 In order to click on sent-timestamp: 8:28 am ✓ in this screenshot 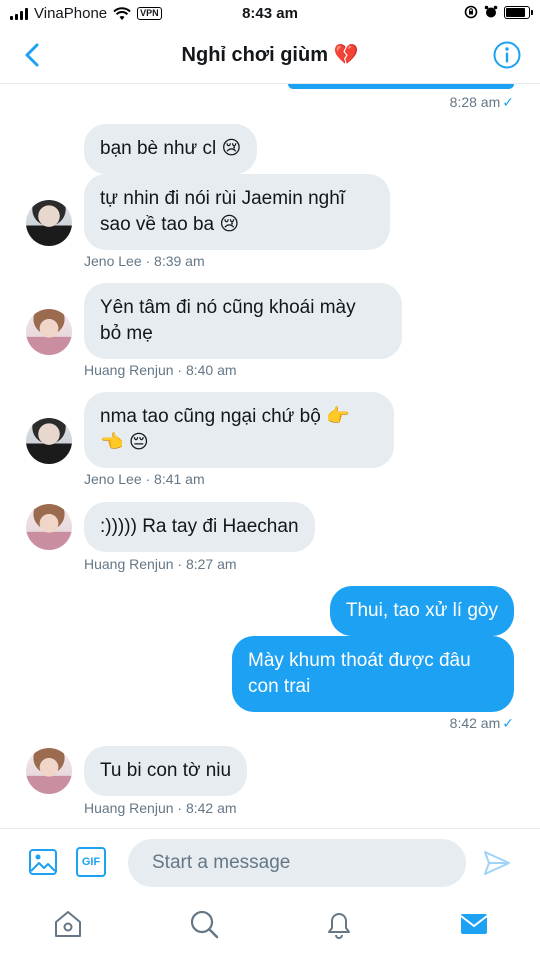, I will do `click(481, 102)`.